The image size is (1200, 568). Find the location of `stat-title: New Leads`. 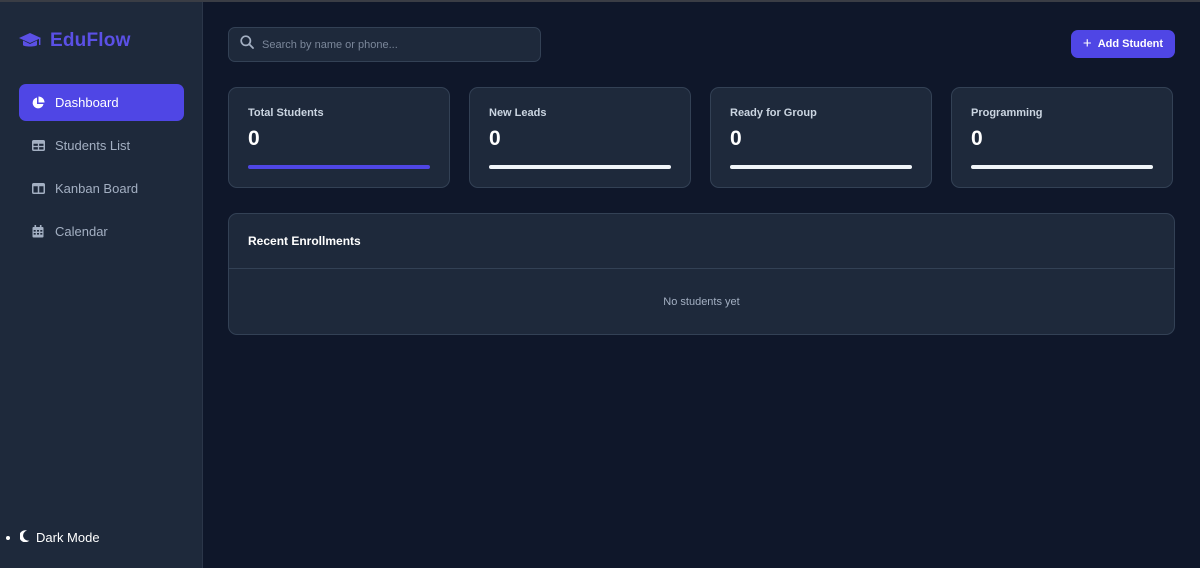

stat-title: New Leads is located at coordinates (518, 113).